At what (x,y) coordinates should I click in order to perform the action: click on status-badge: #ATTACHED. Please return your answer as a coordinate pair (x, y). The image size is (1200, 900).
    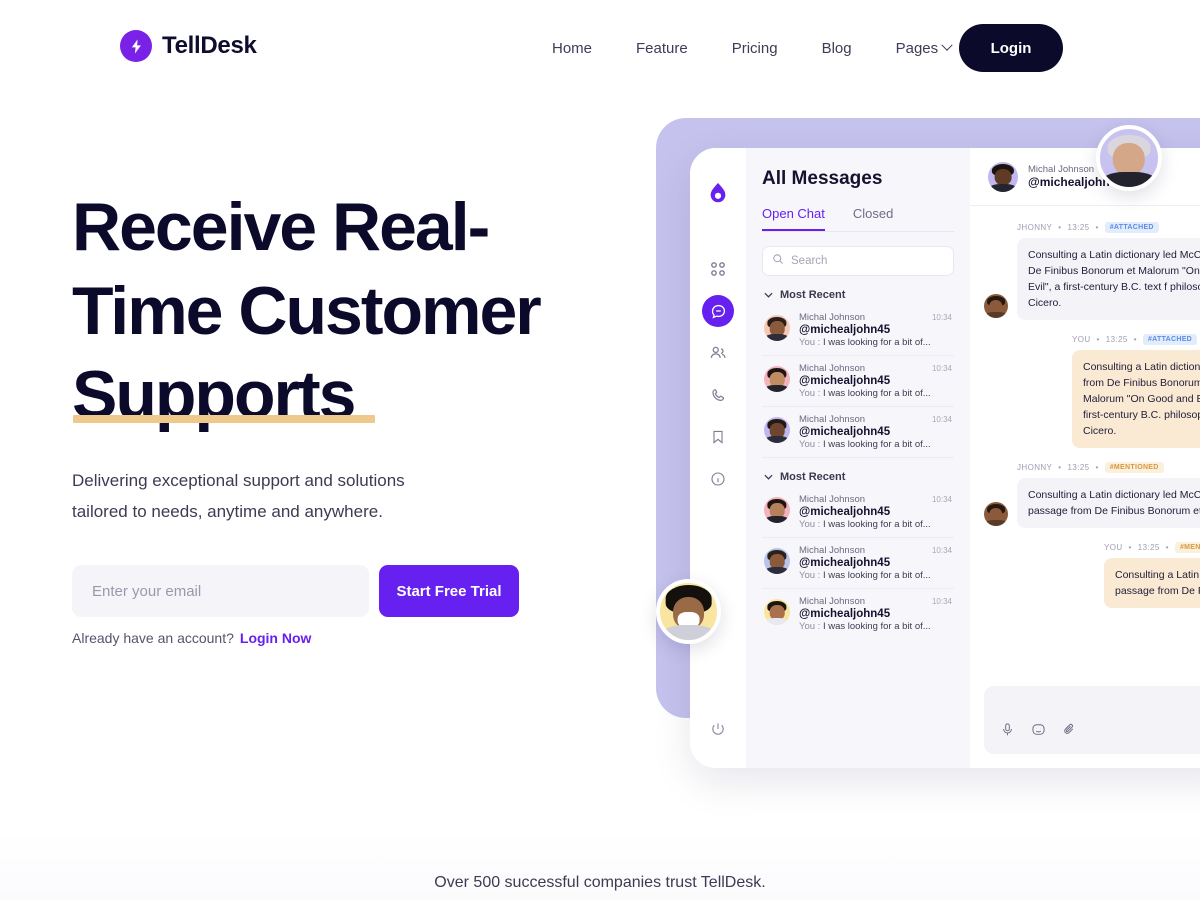
    Looking at the image, I should click on (1170, 339).